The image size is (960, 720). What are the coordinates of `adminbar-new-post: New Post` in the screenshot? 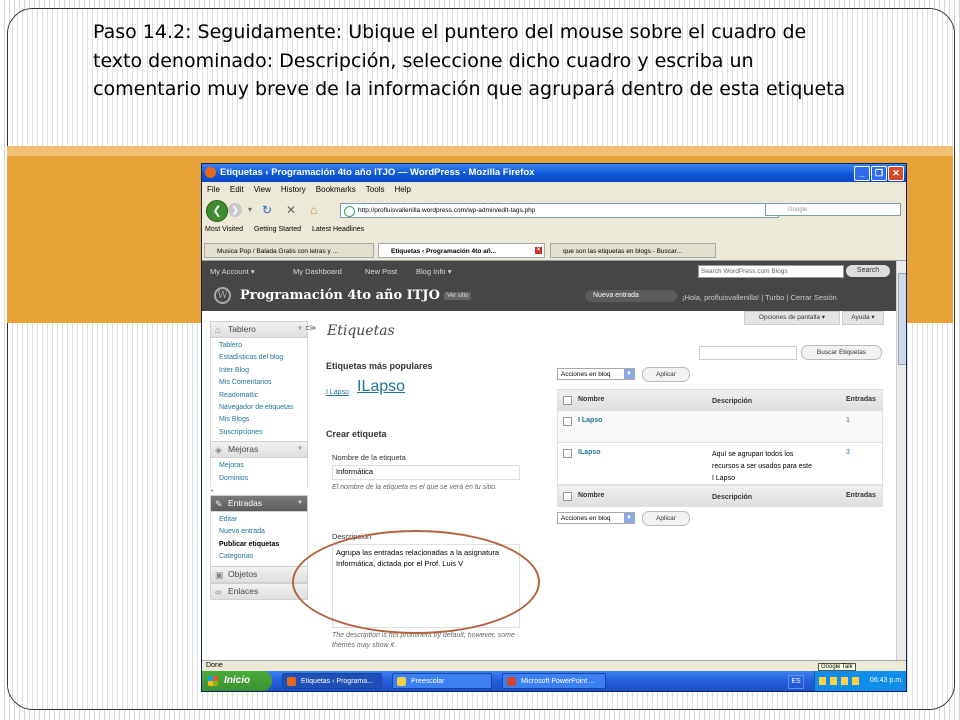 It's located at (381, 271).